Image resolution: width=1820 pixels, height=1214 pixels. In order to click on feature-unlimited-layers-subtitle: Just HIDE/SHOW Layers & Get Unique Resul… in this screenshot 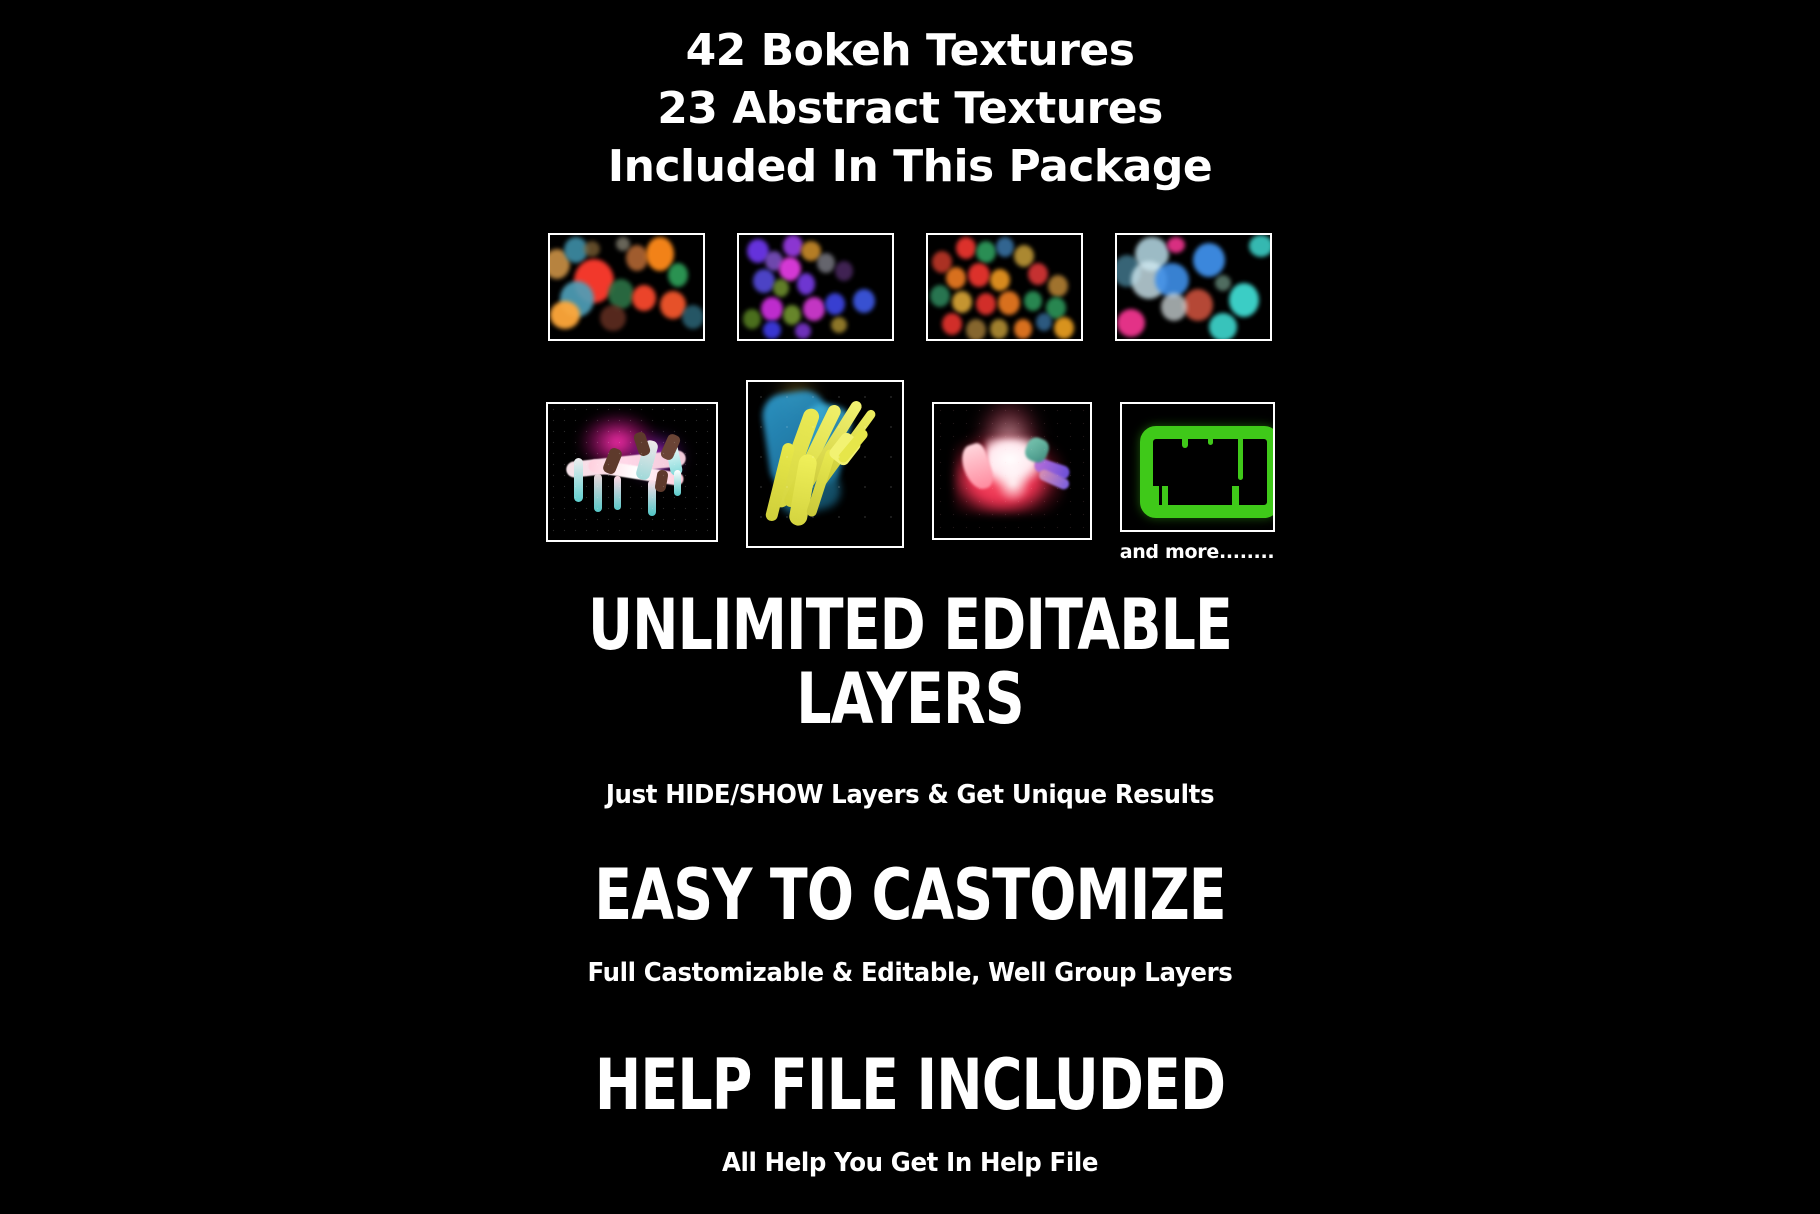, I will do `click(910, 795)`.